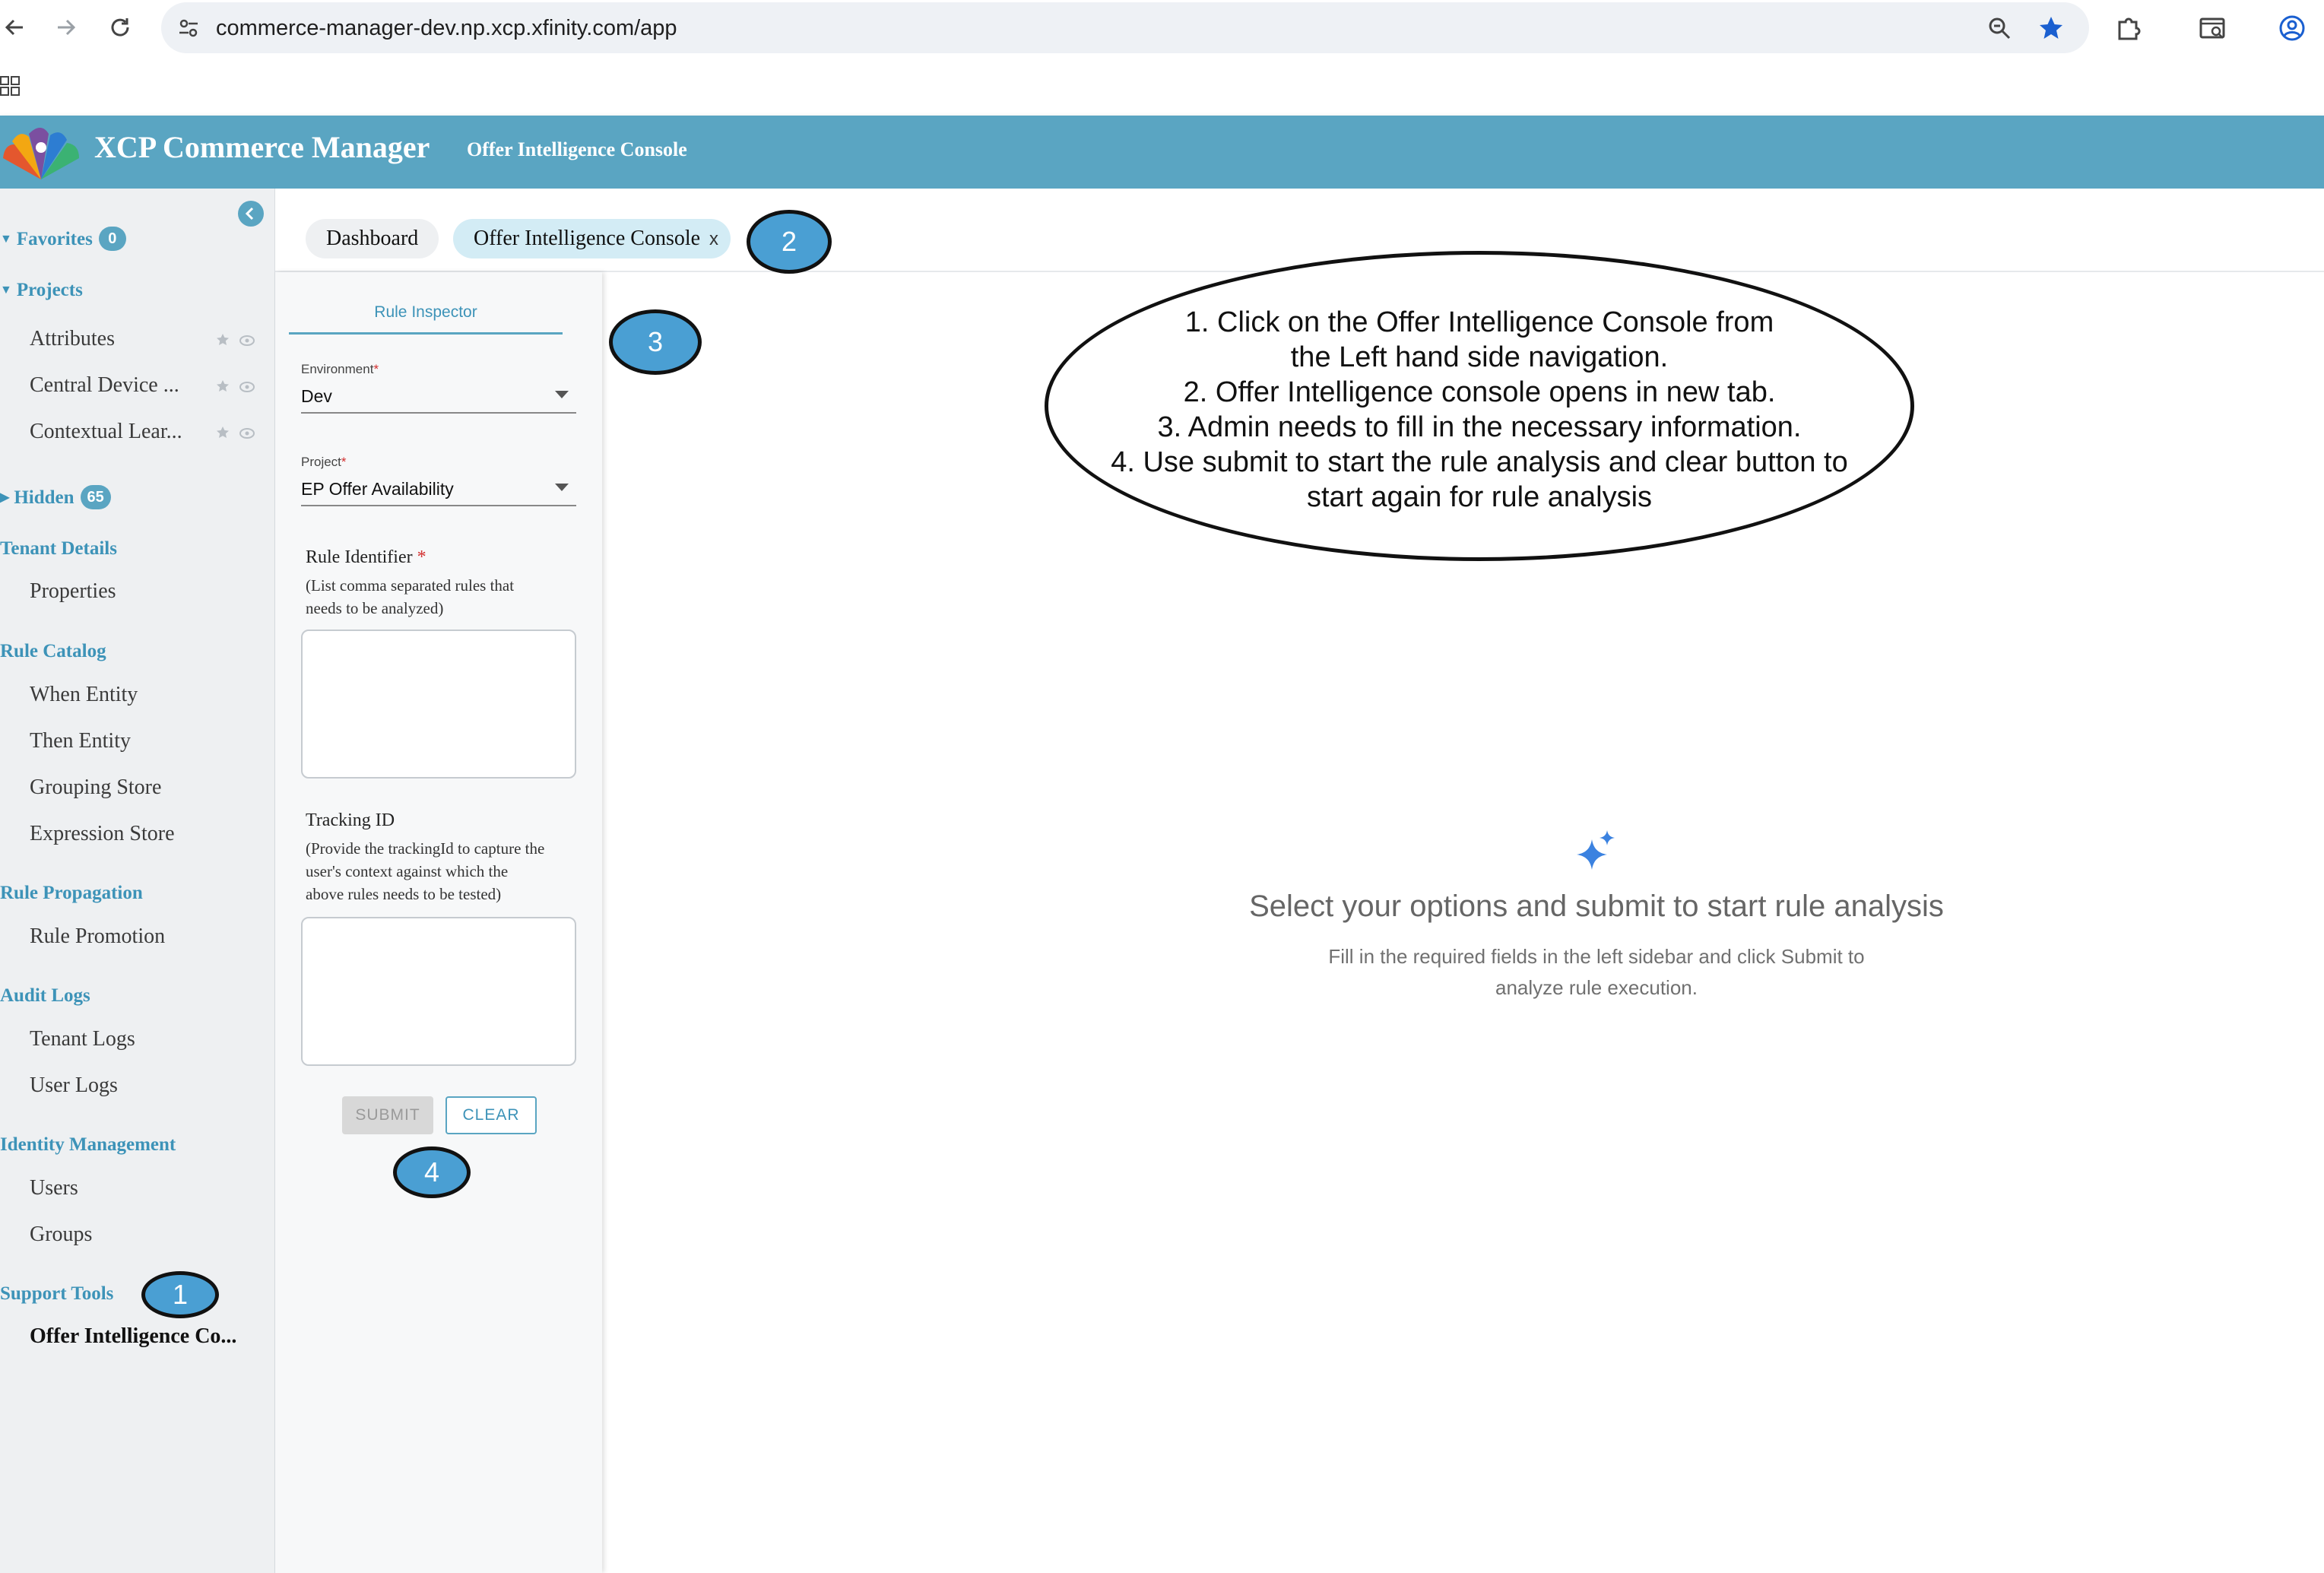  I want to click on sidebar-group-projects: ▼ Projects, so click(41, 290).